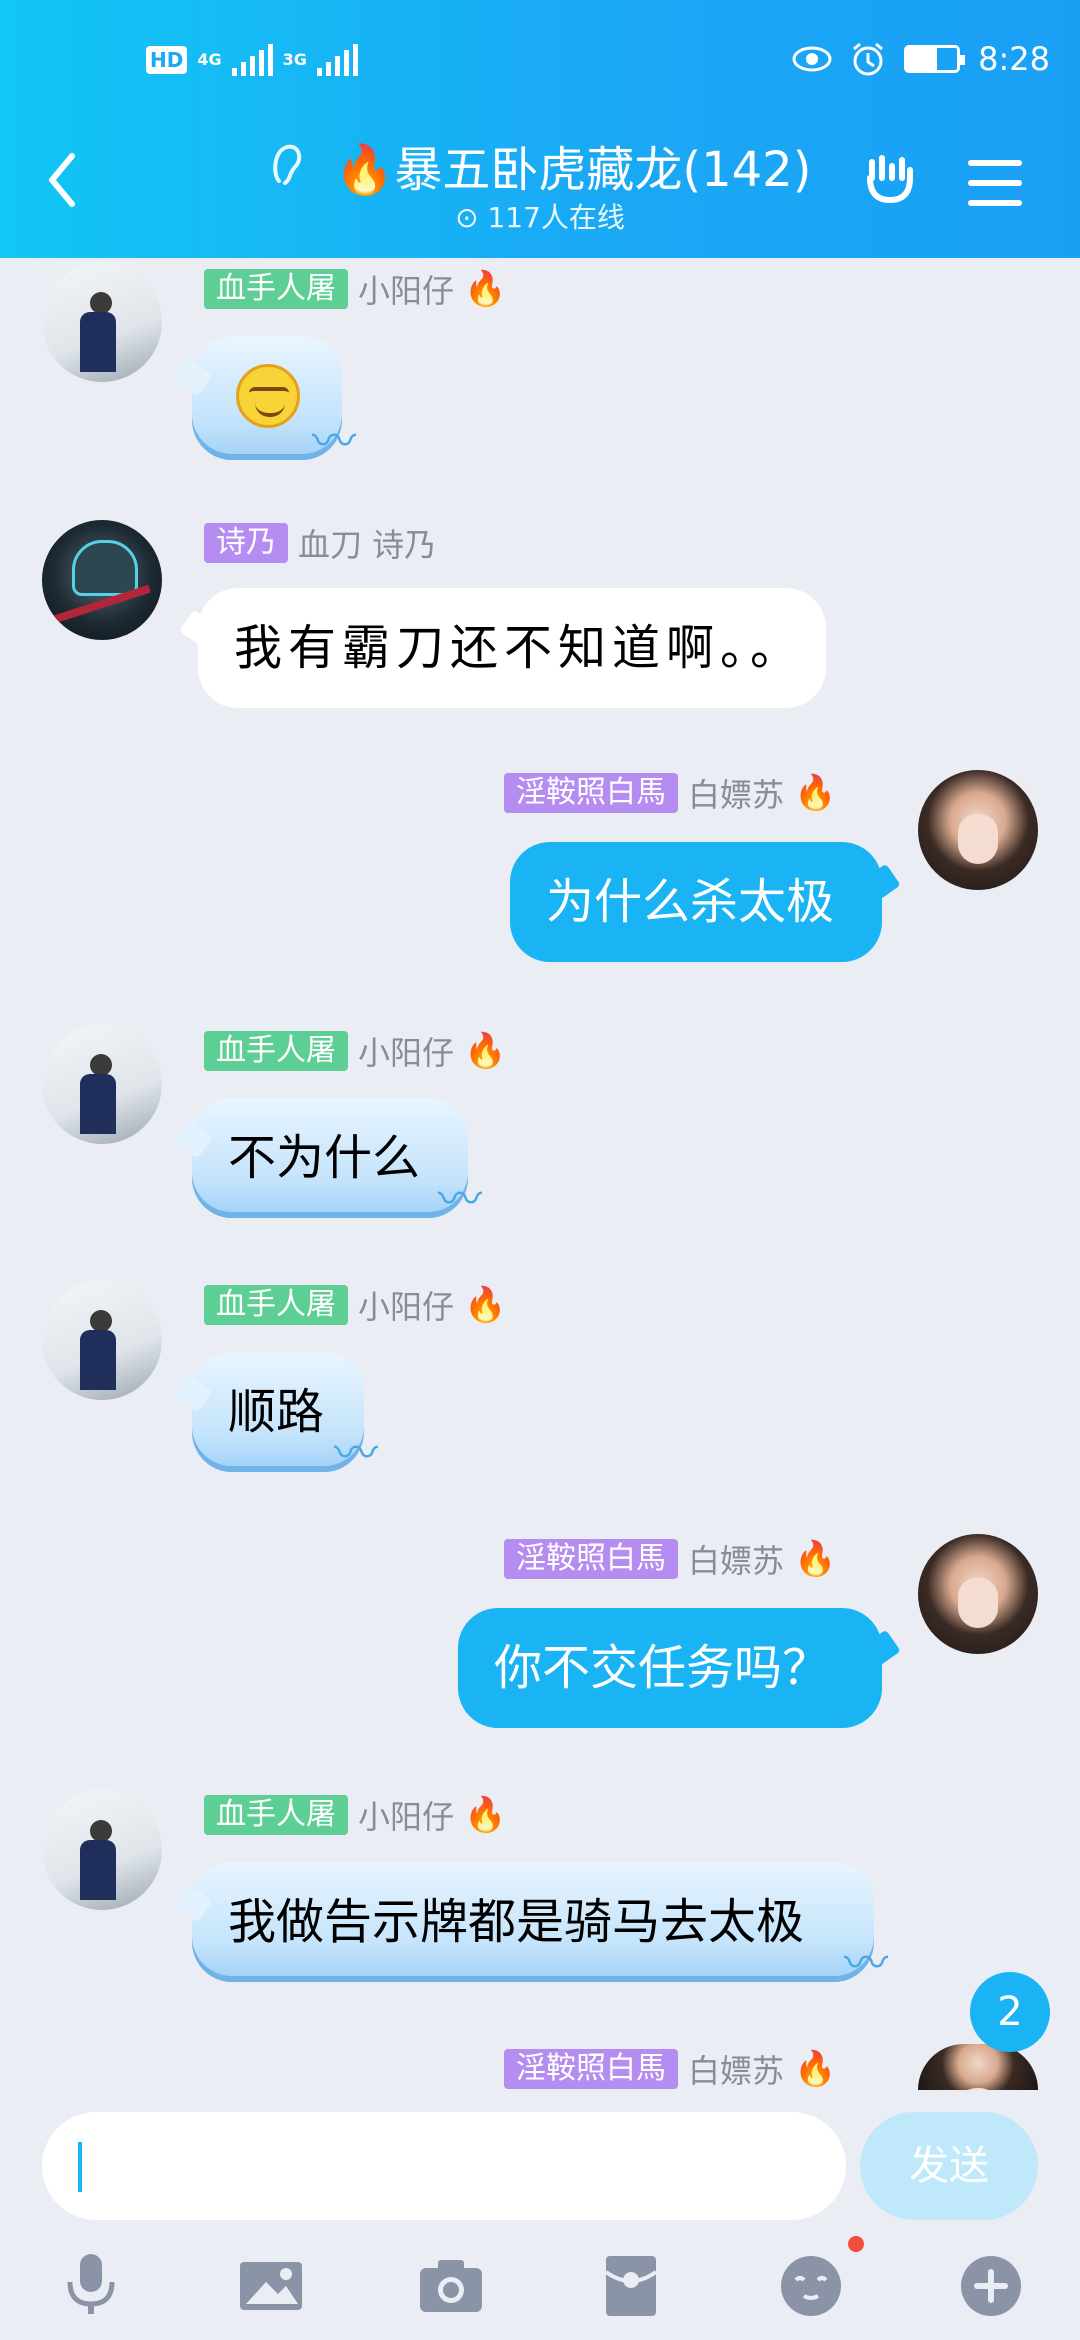  What do you see at coordinates (540, 65) in the screenshot?
I see `status-bar: HD 4G 3G 8:28` at bounding box center [540, 65].